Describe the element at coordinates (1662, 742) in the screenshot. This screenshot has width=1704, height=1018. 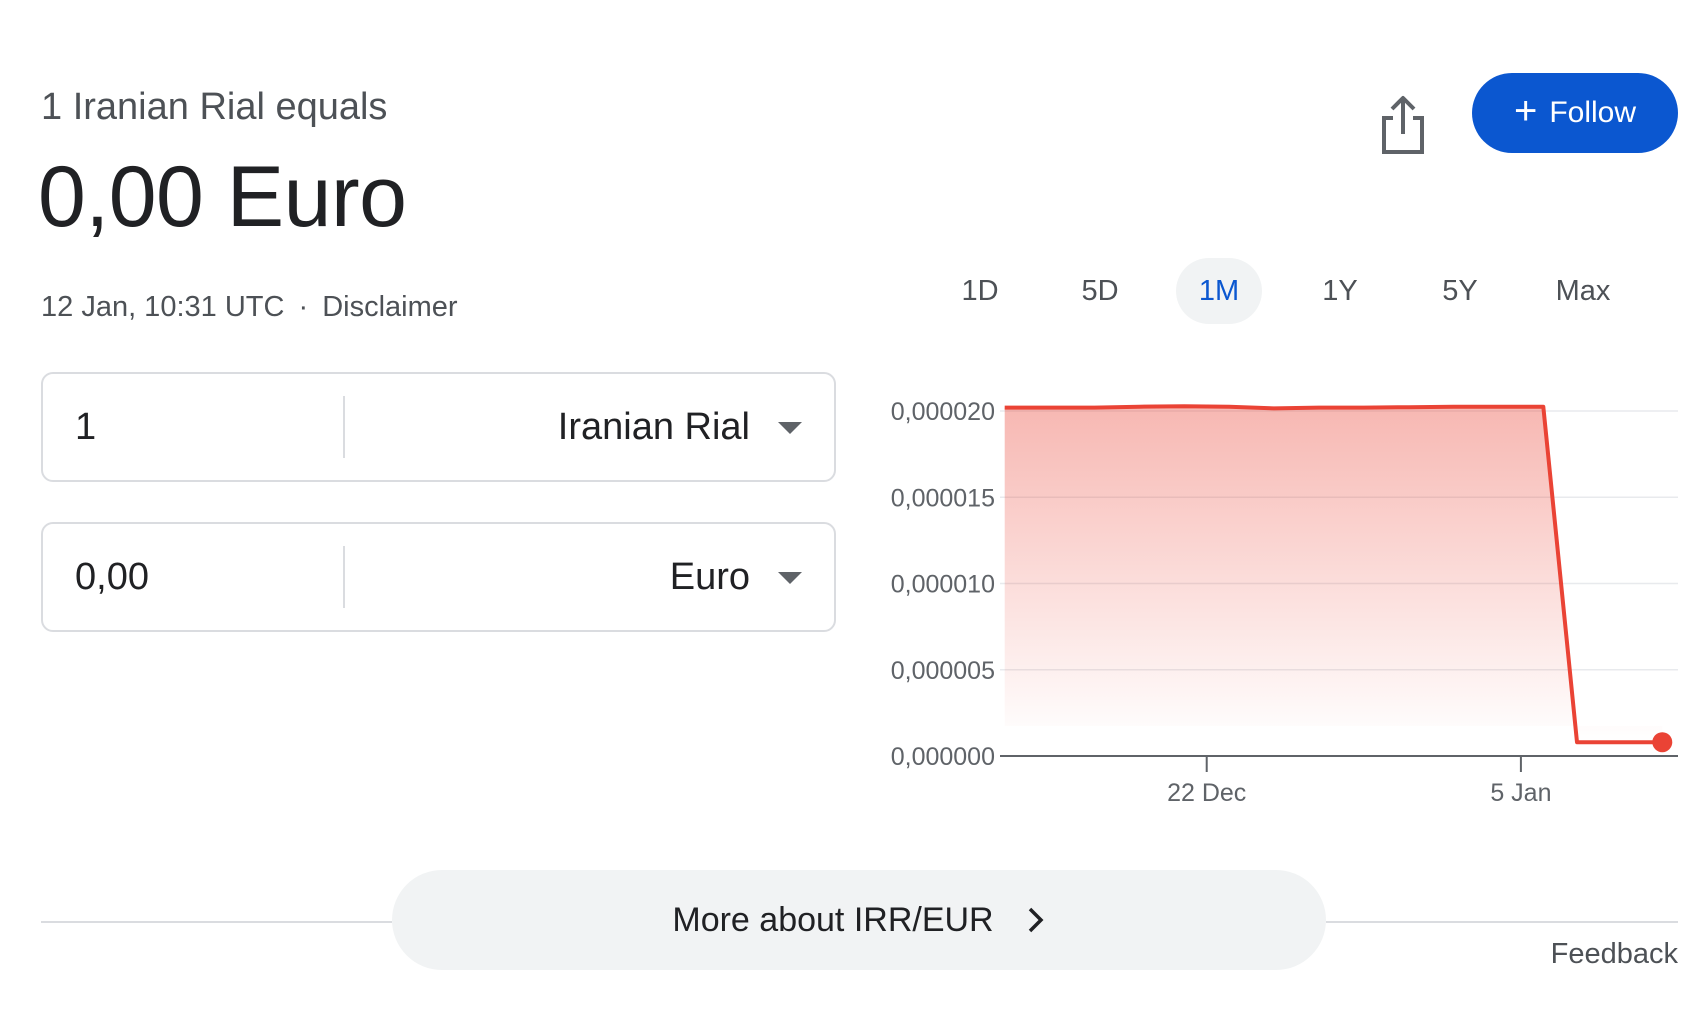
I see `chart-current-point` at that location.